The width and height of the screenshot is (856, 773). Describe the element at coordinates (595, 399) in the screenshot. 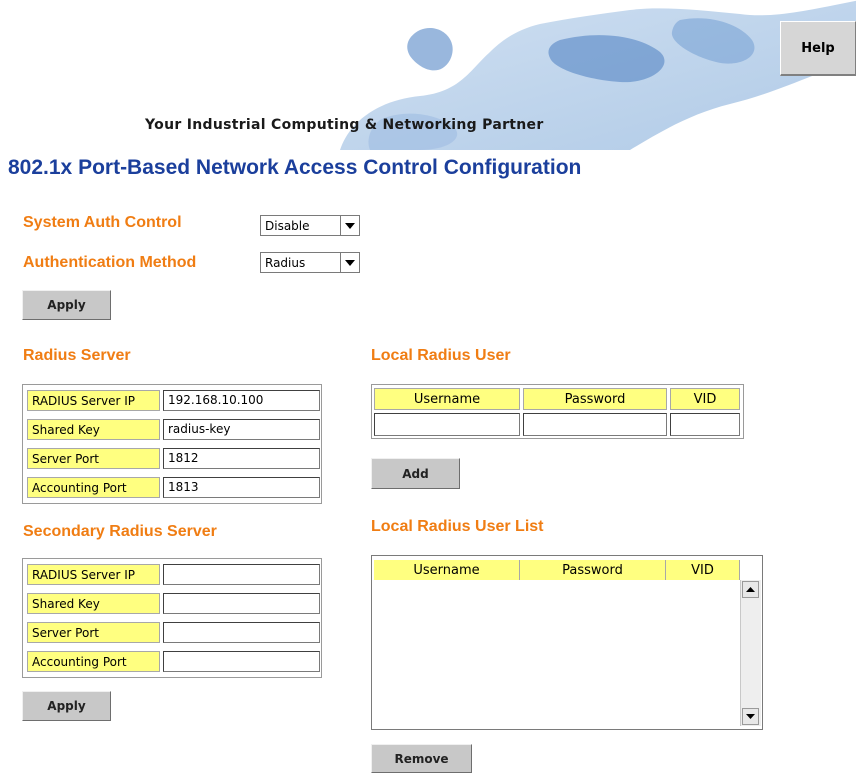

I see `local-user-col-password: Password` at that location.